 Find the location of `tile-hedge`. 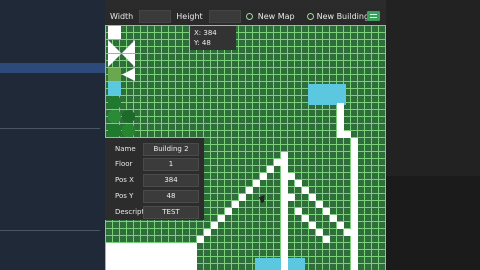

tile-hedge is located at coordinates (114, 130).